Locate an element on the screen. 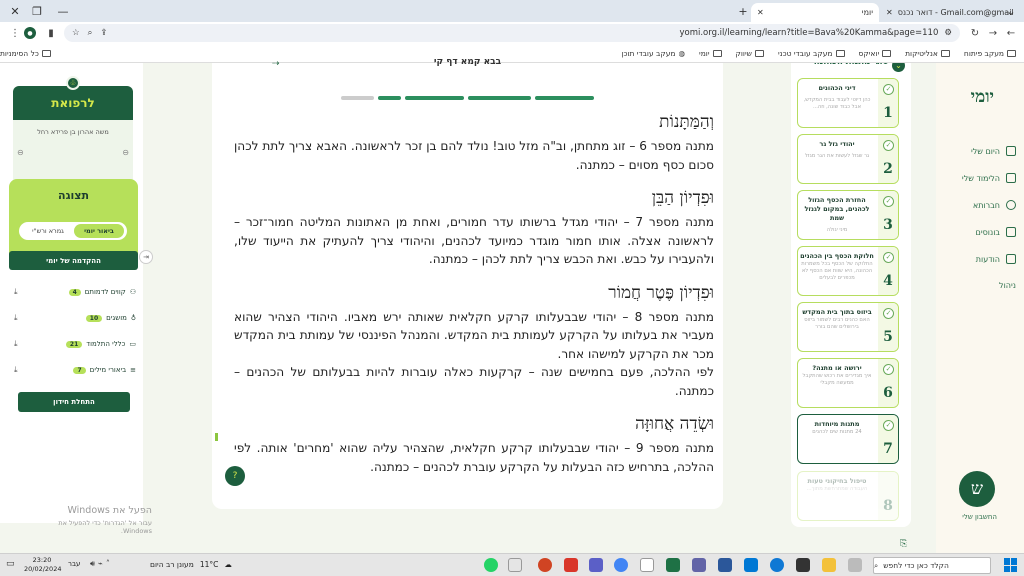 This screenshot has height=576, width=1024. dedication-card: לרפואת ♧ משה אהרון בן פרידא רחל ⊖ ⊖ is located at coordinates (73, 131).